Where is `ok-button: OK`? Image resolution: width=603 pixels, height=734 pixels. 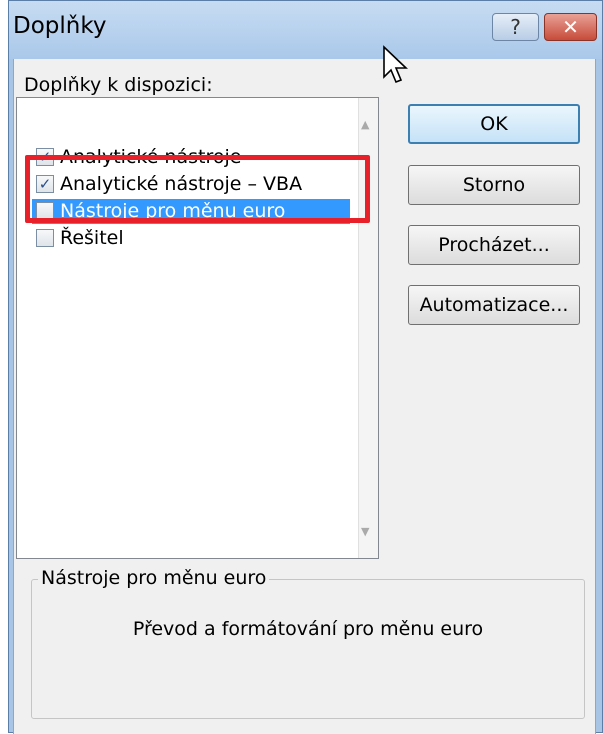
ok-button: OK is located at coordinates (494, 124).